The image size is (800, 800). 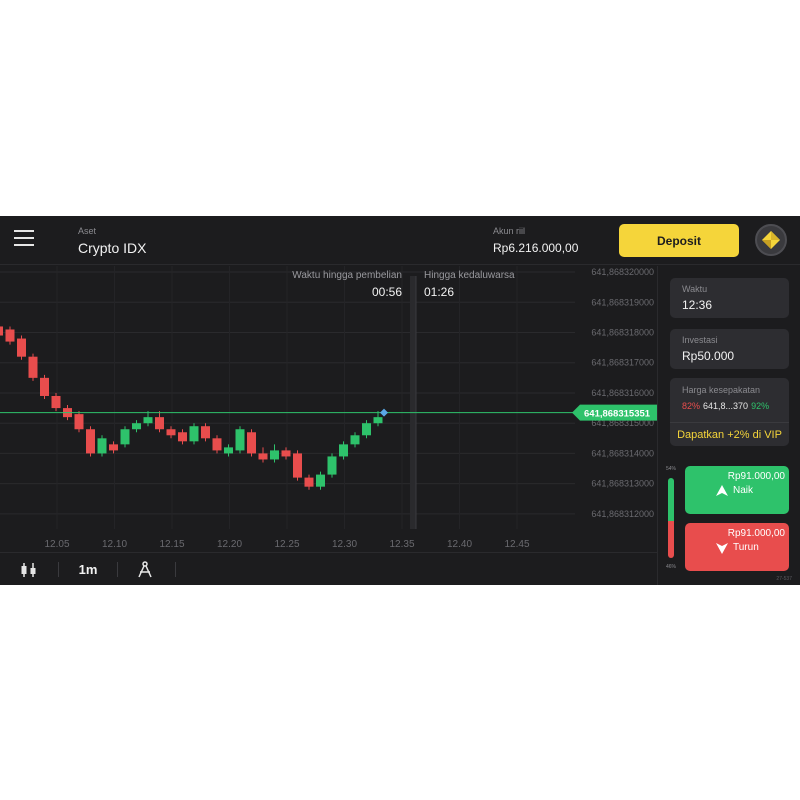 I want to click on candles-icon, so click(x=28, y=569).